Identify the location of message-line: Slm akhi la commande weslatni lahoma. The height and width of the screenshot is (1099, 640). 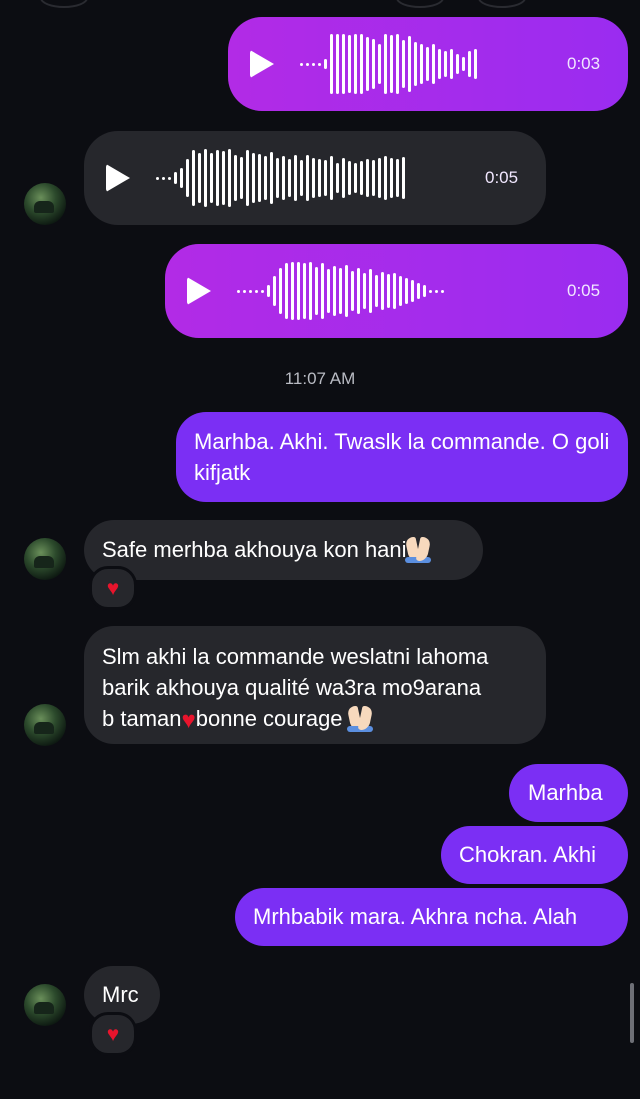
(295, 656).